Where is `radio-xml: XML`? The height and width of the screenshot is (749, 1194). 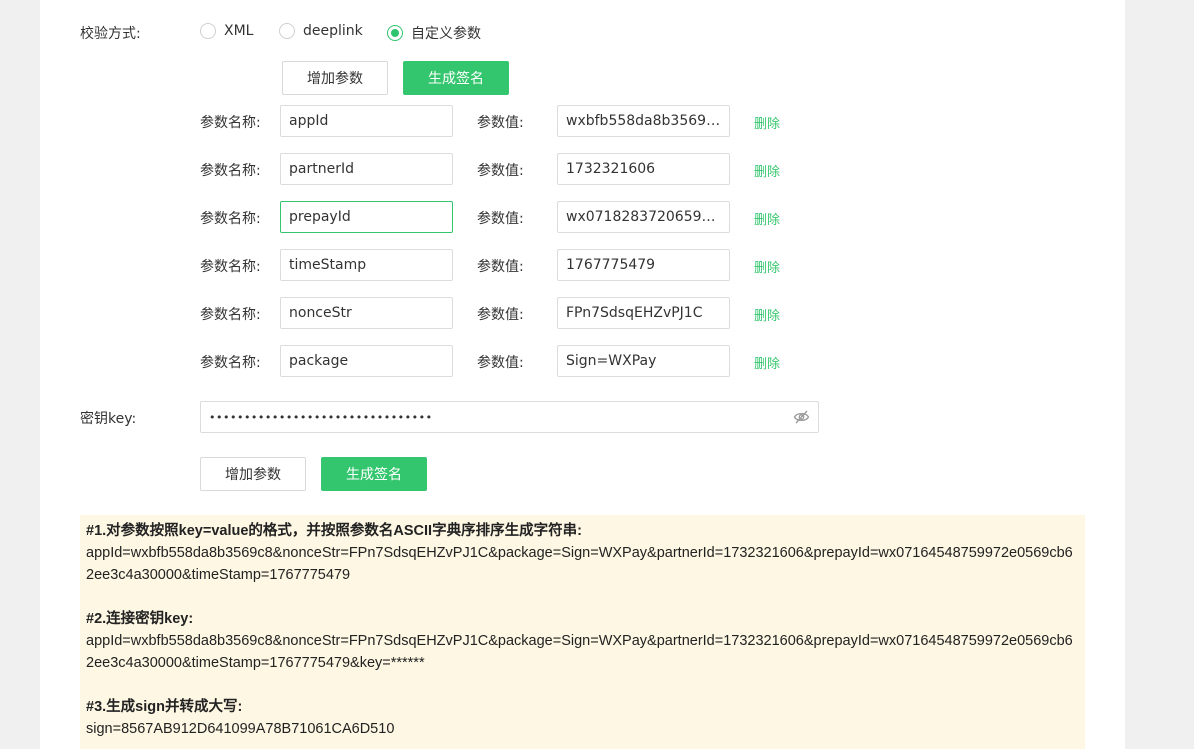 radio-xml: XML is located at coordinates (226, 31).